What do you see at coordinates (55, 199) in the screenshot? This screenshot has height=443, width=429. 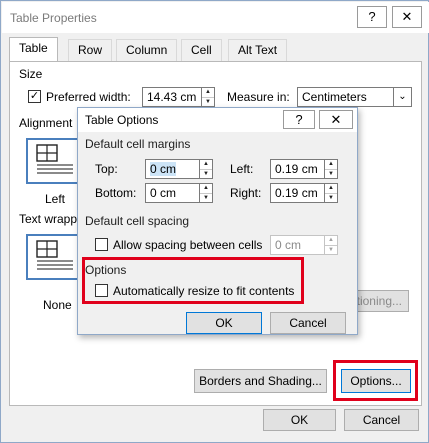 I see `align-left-label: Left` at bounding box center [55, 199].